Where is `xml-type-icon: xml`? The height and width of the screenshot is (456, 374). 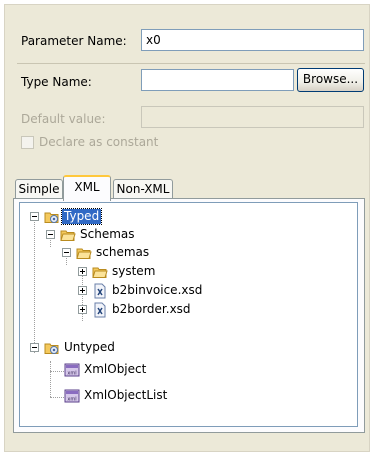 xml-type-icon: xml is located at coordinates (72, 370).